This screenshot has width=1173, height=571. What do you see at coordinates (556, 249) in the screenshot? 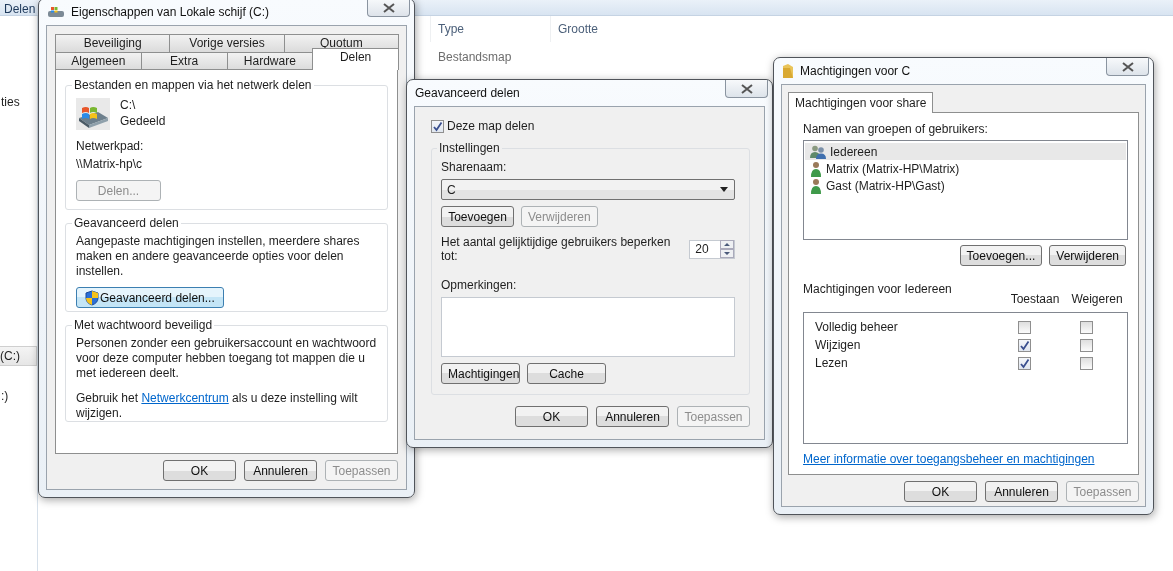
I see `field-label: Het aantal gelijktijdige gebruikers beperken tot:` at bounding box center [556, 249].